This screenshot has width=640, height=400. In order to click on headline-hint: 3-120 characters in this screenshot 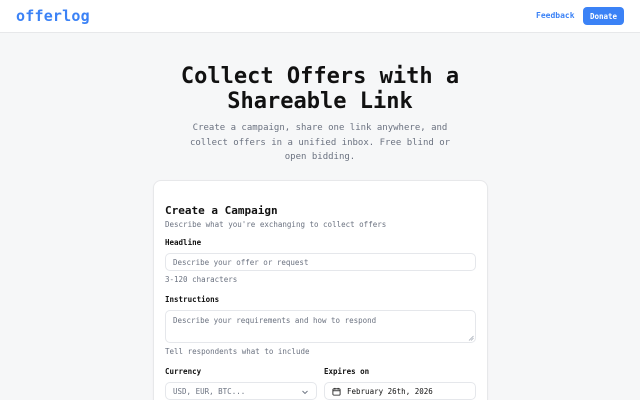, I will do `click(201, 279)`.